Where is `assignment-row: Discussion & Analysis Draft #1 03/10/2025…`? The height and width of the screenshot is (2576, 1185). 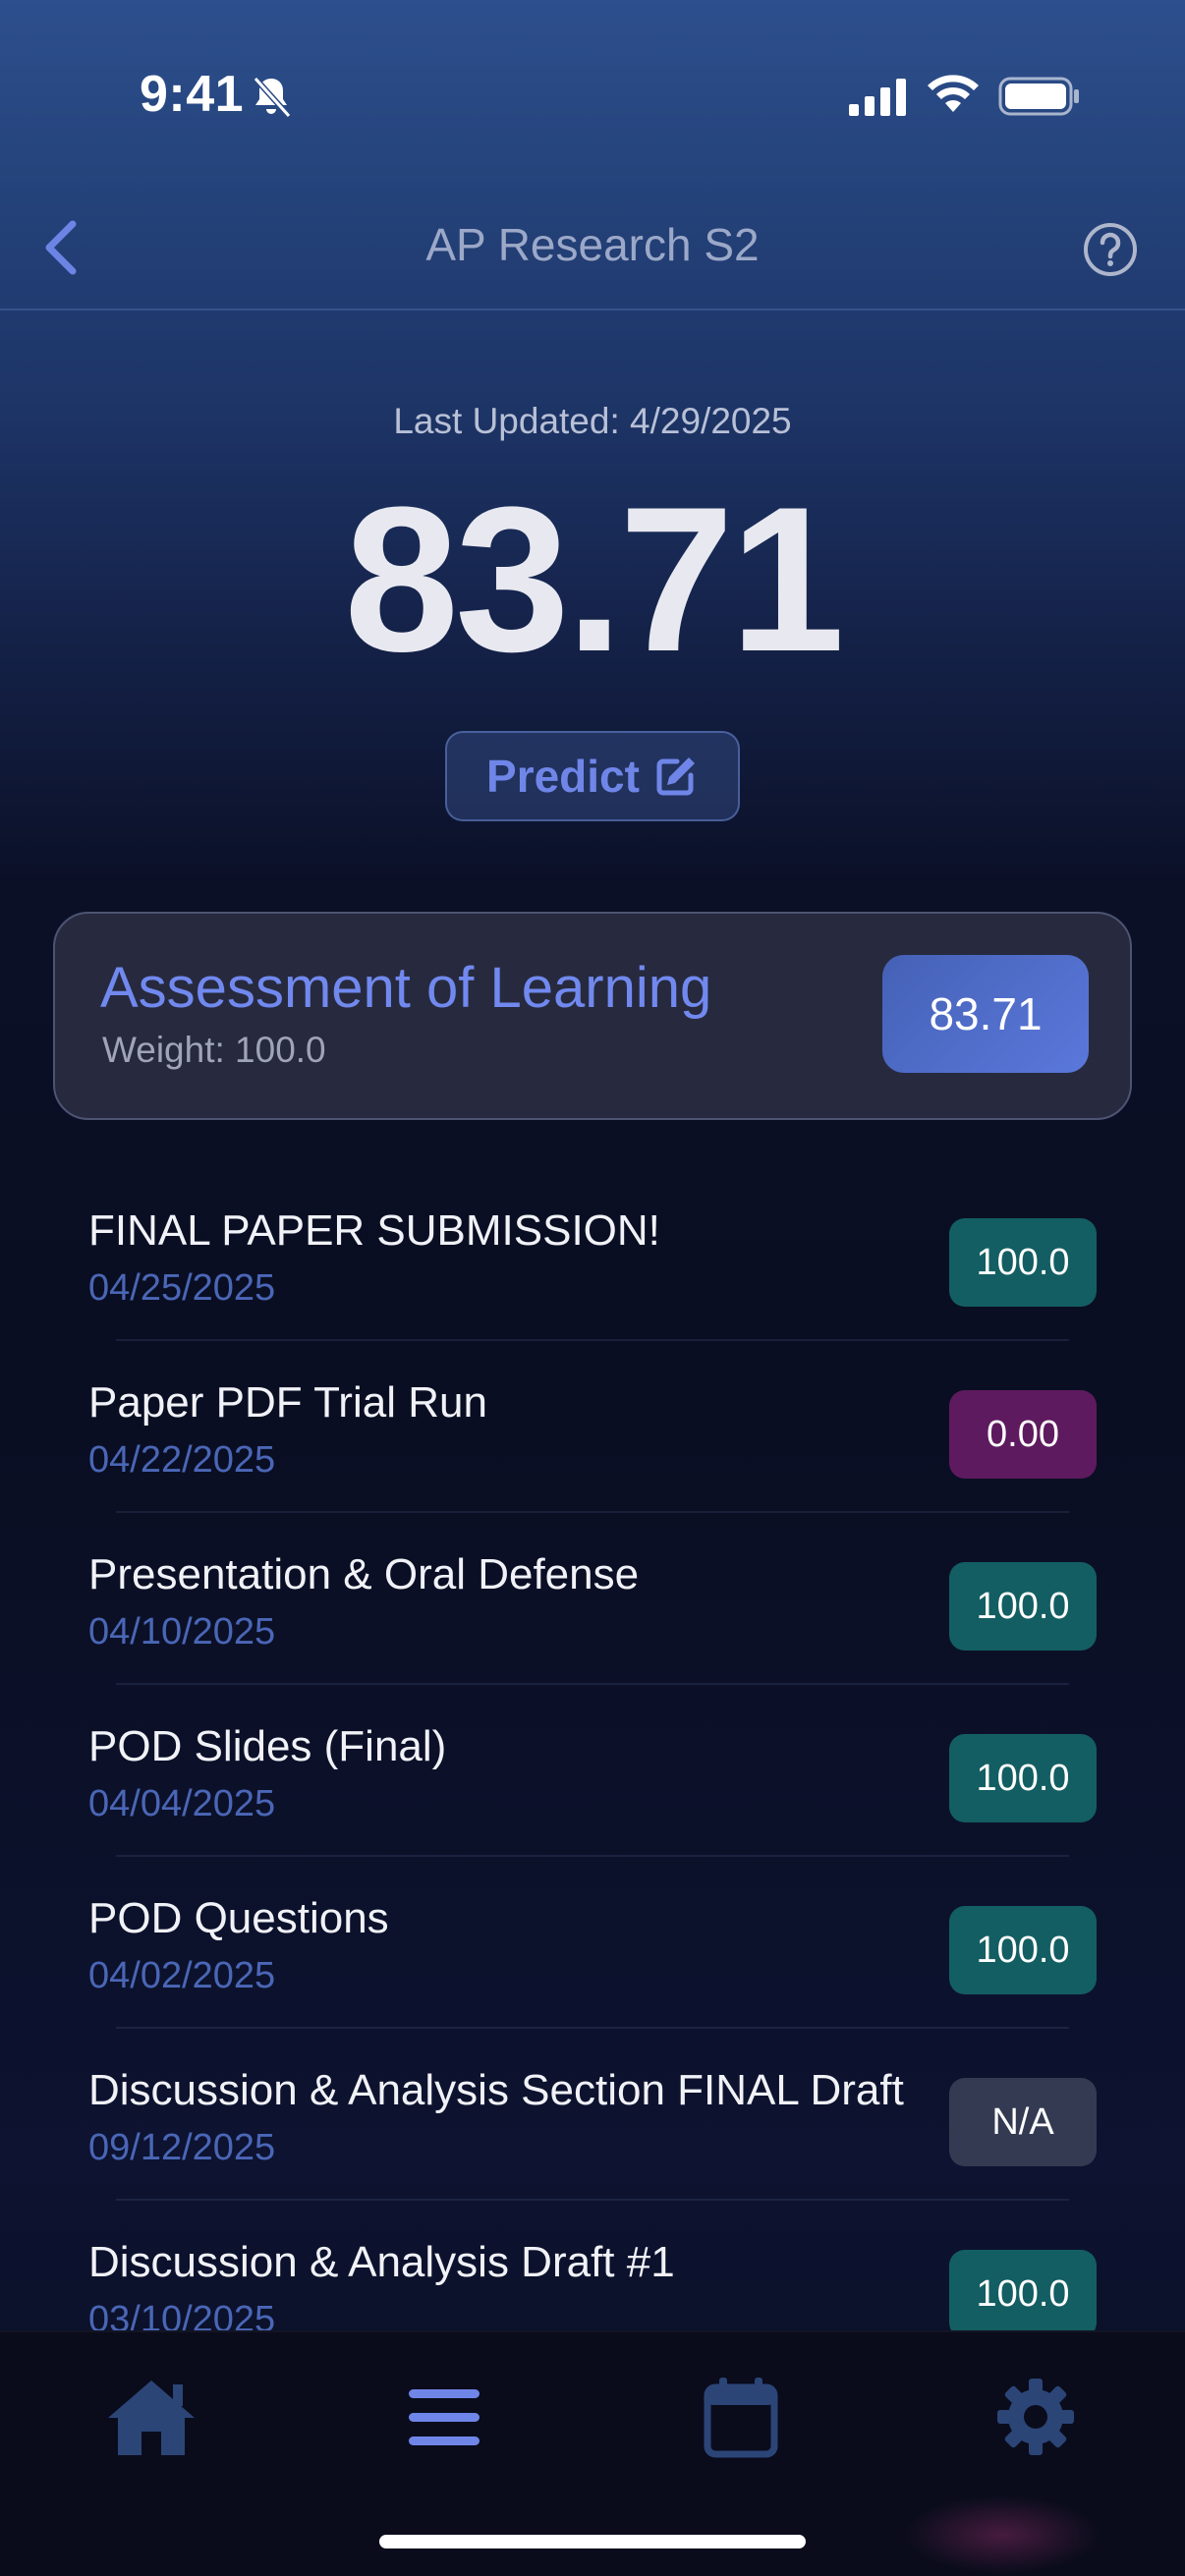 assignment-row: Discussion & Analysis Draft #1 03/10/2025… is located at coordinates (592, 2265).